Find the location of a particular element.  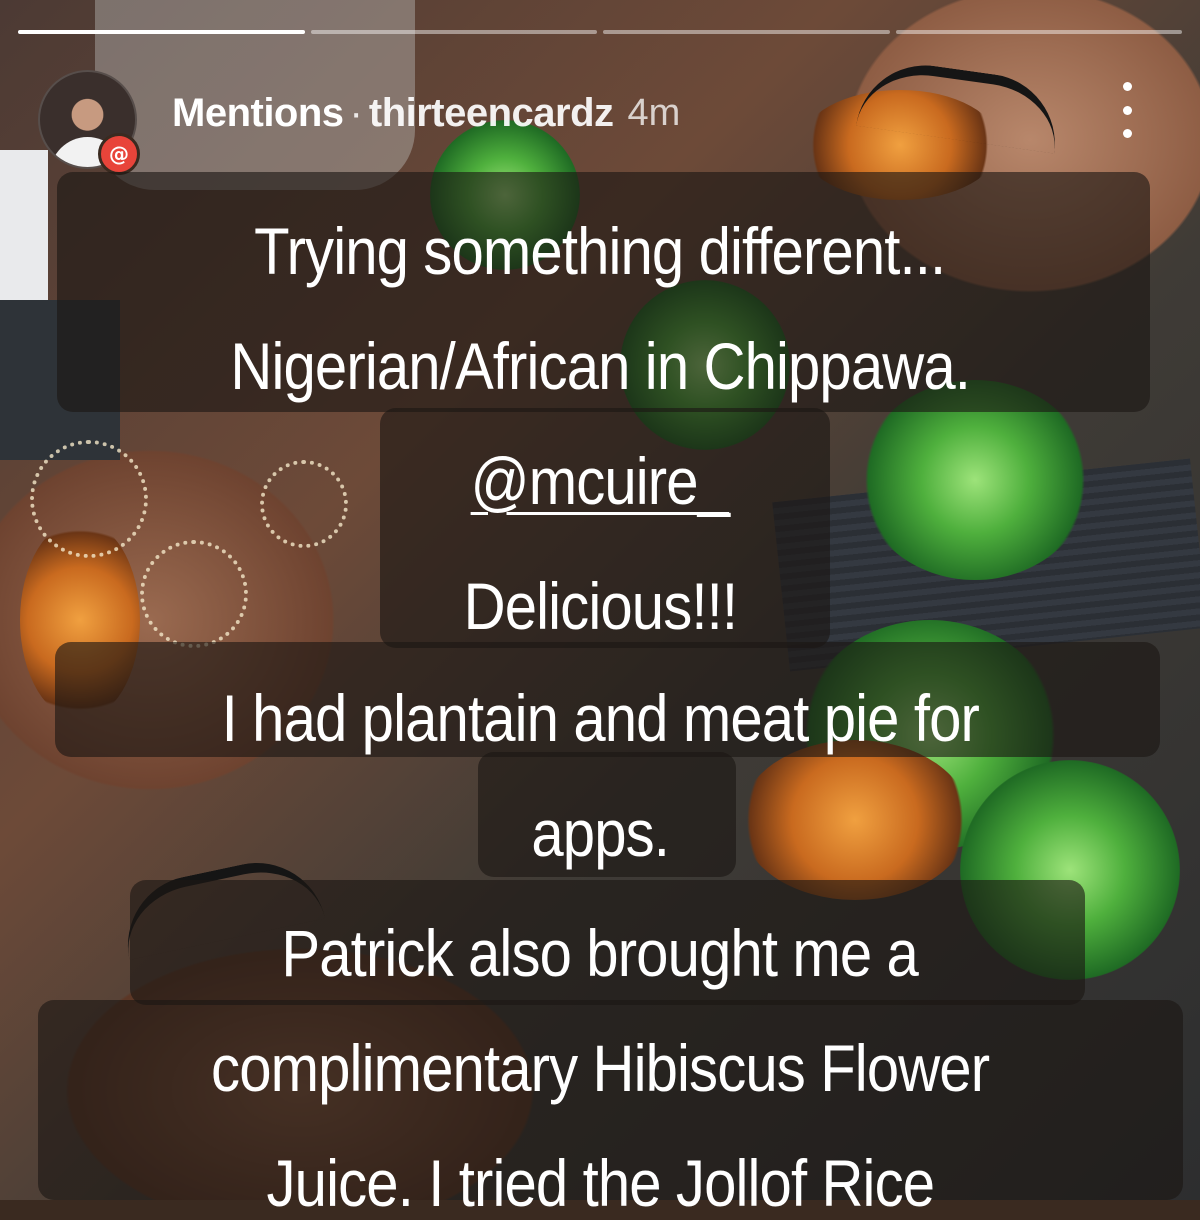

story-progress-bar is located at coordinates (600, 32).